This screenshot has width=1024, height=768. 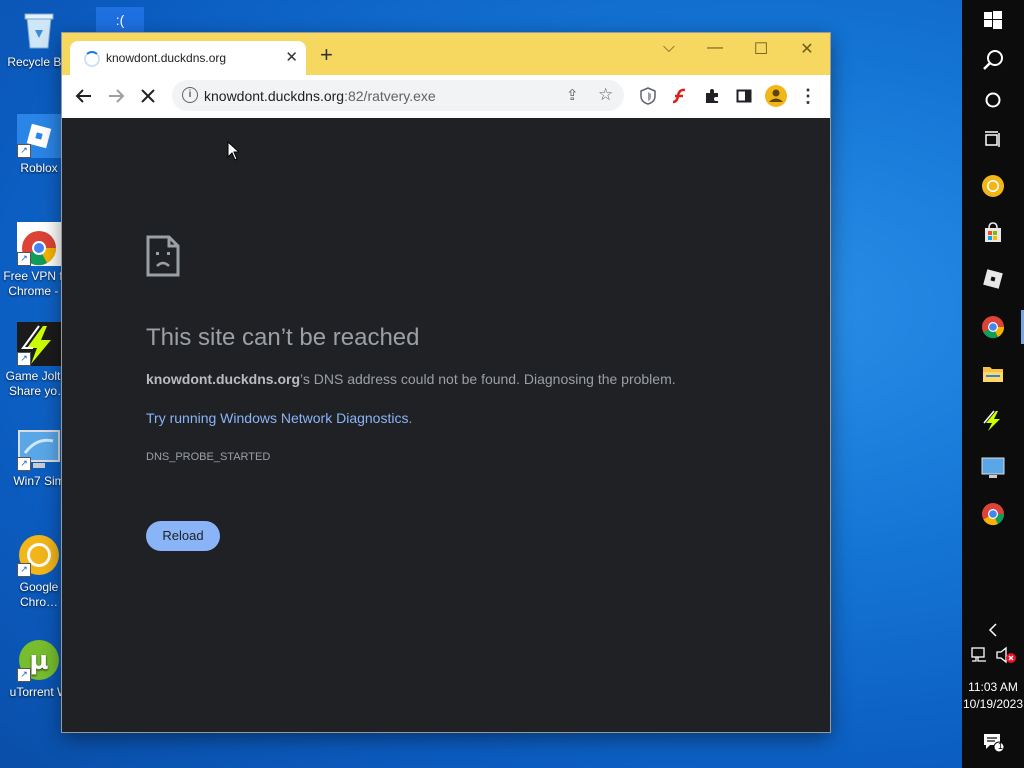 I want to click on tab-title: knowdont.duckdns.org, so click(x=166, y=58).